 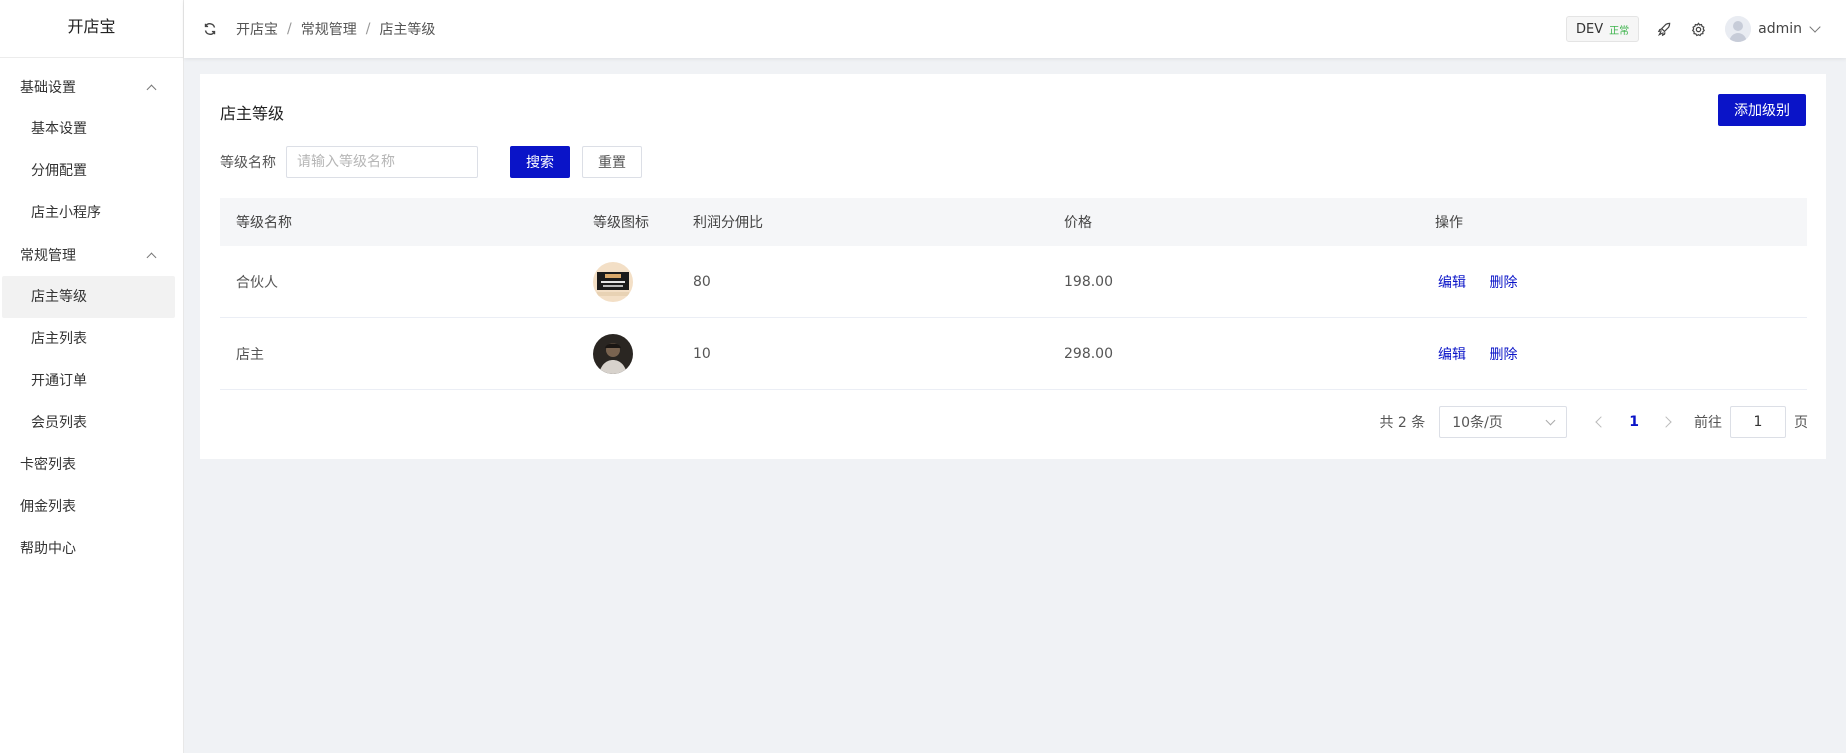 I want to click on column-header: 等级图标, so click(x=621, y=223).